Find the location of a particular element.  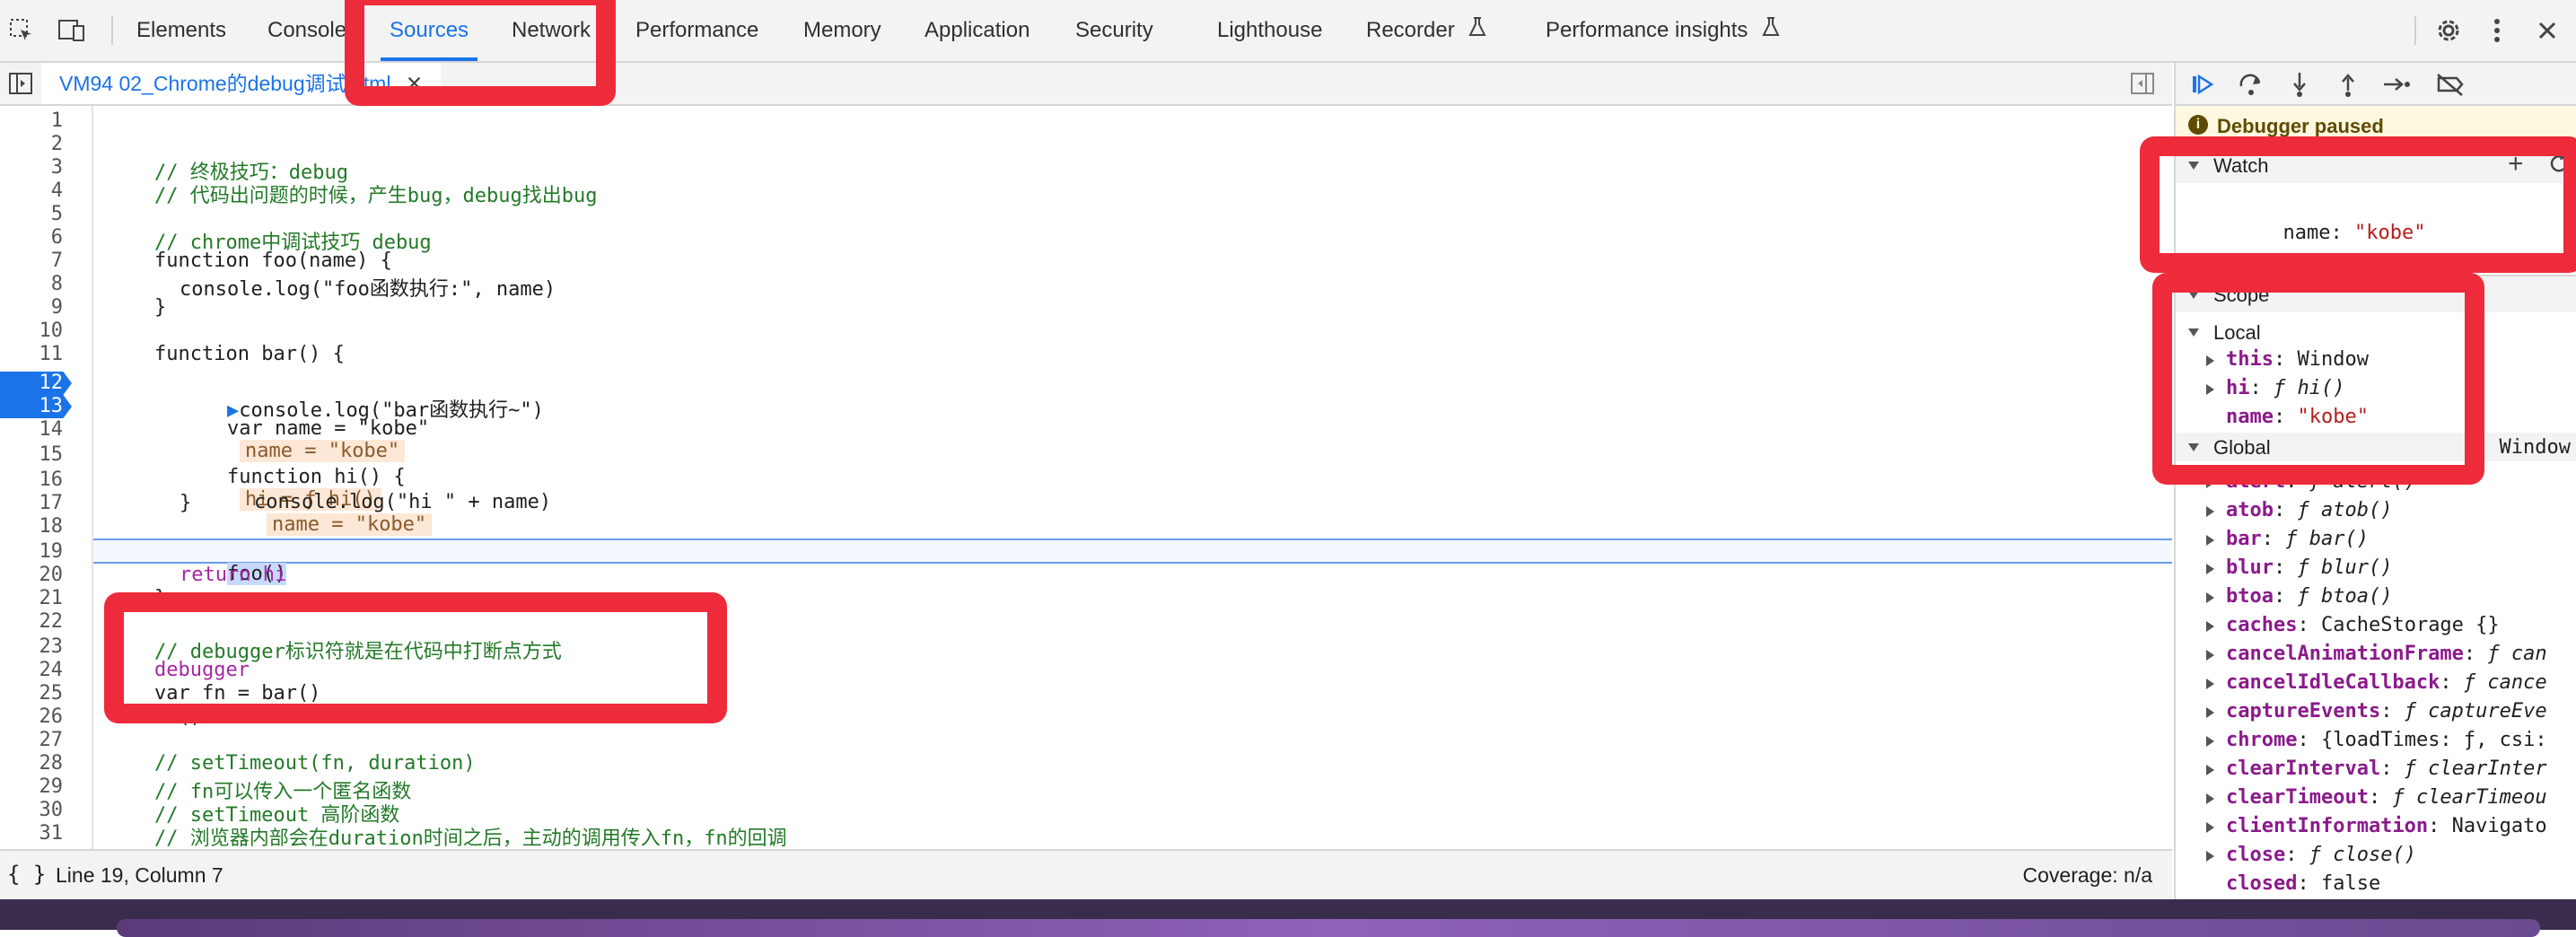

scope-property: chrome: {loadTimes: ƒ, csi: is located at coordinates (2376, 741).